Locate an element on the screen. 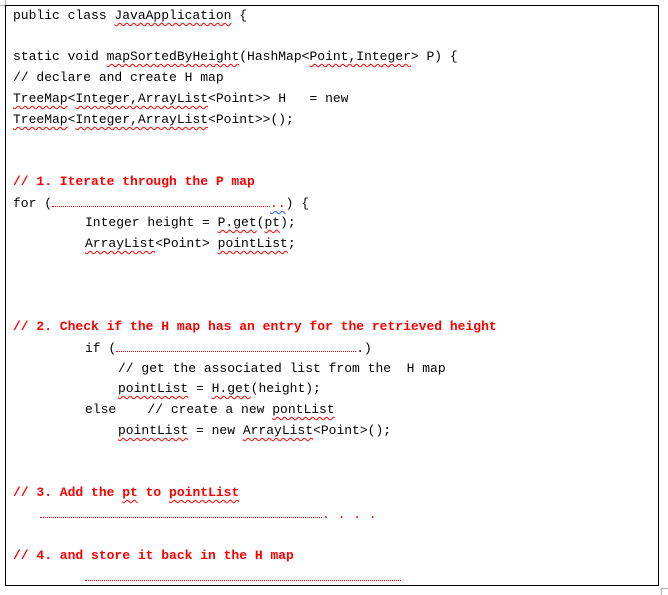 This screenshot has width=668, height=595. param-suffix: > P) { is located at coordinates (434, 56).